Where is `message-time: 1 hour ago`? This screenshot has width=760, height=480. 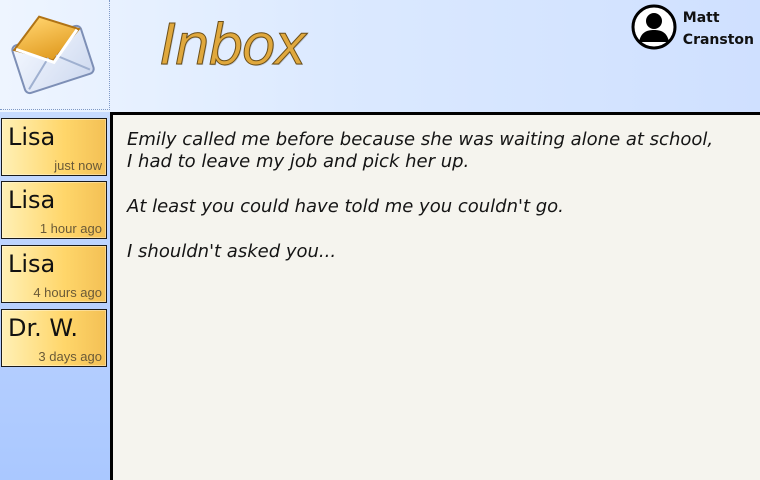
message-time: 1 hour ago is located at coordinates (70, 228).